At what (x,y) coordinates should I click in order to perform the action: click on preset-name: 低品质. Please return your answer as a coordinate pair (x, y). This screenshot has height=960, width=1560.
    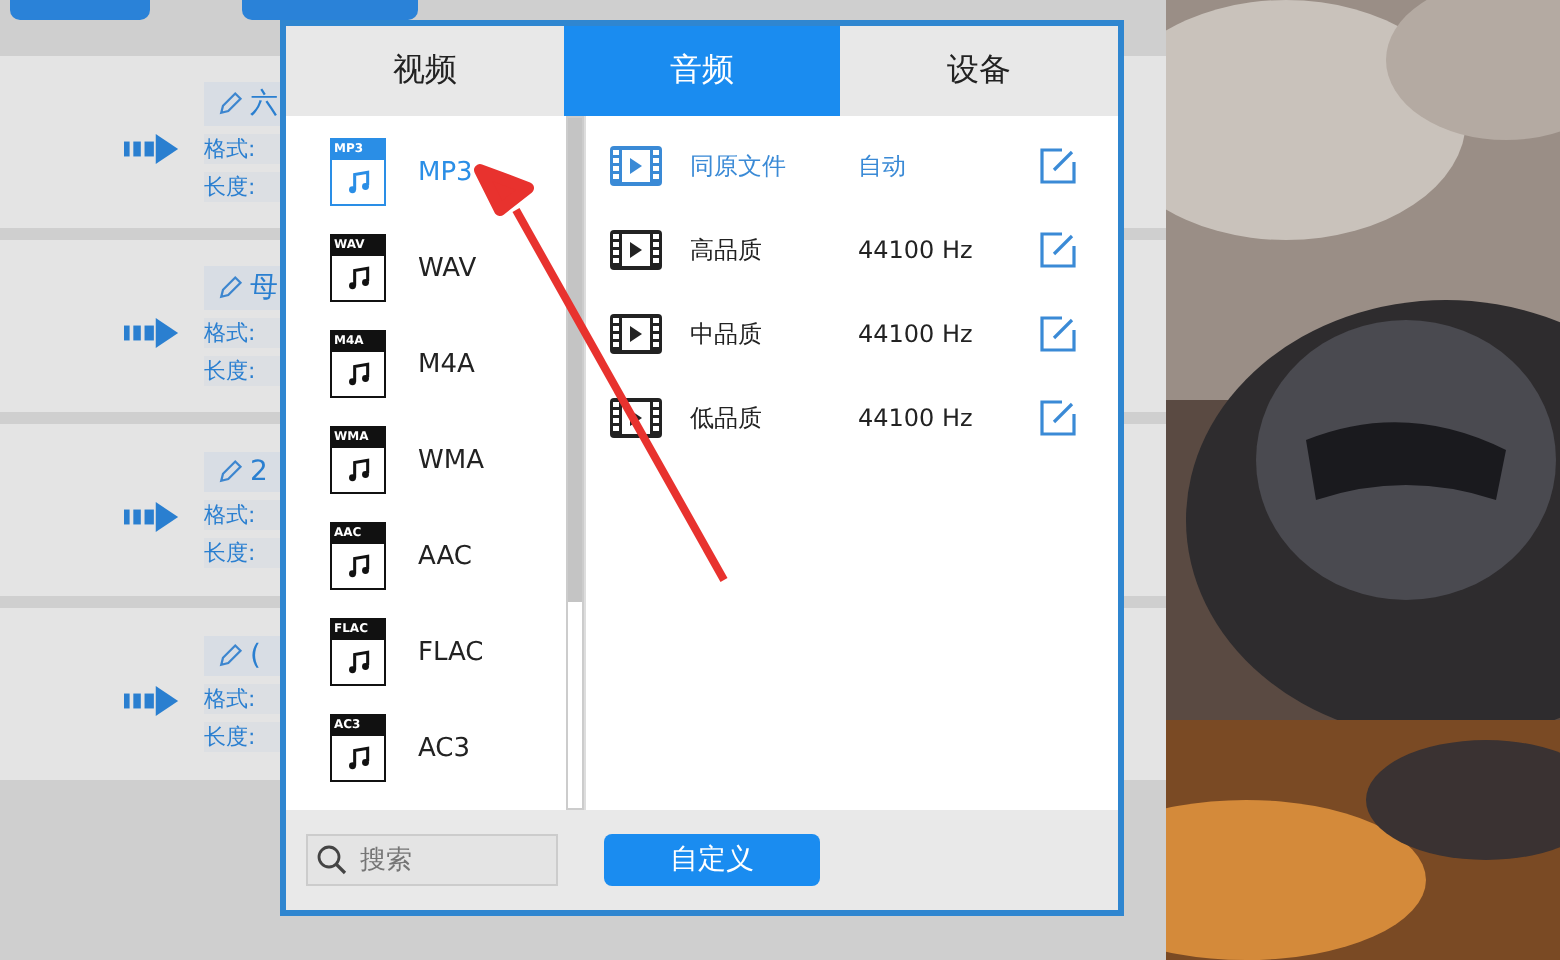
    Looking at the image, I should click on (727, 418).